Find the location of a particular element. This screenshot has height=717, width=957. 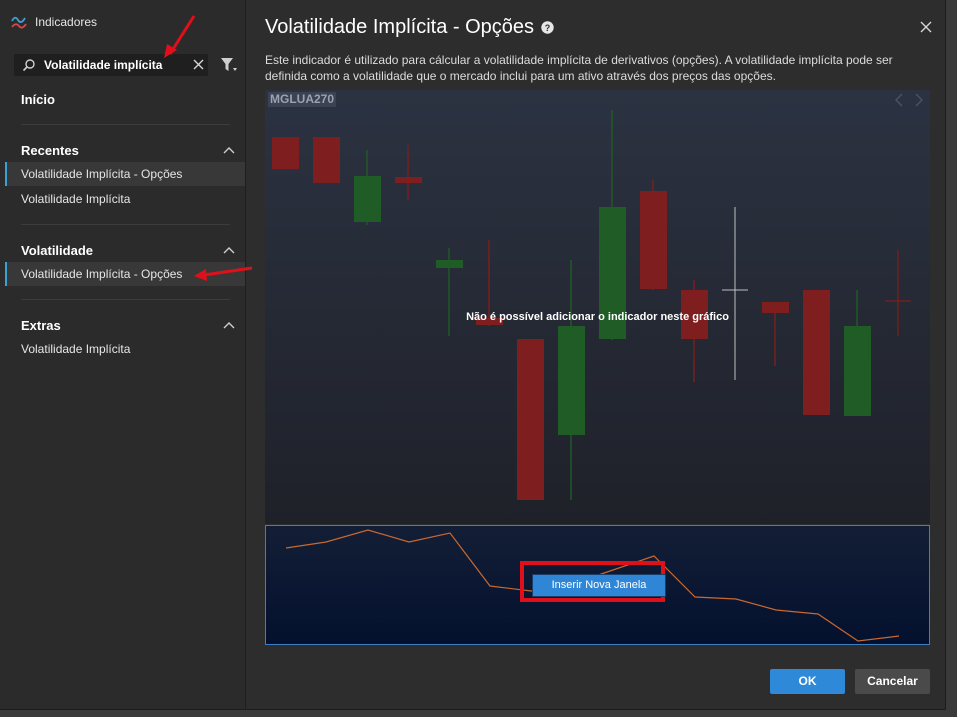

search-box is located at coordinates (111, 65).